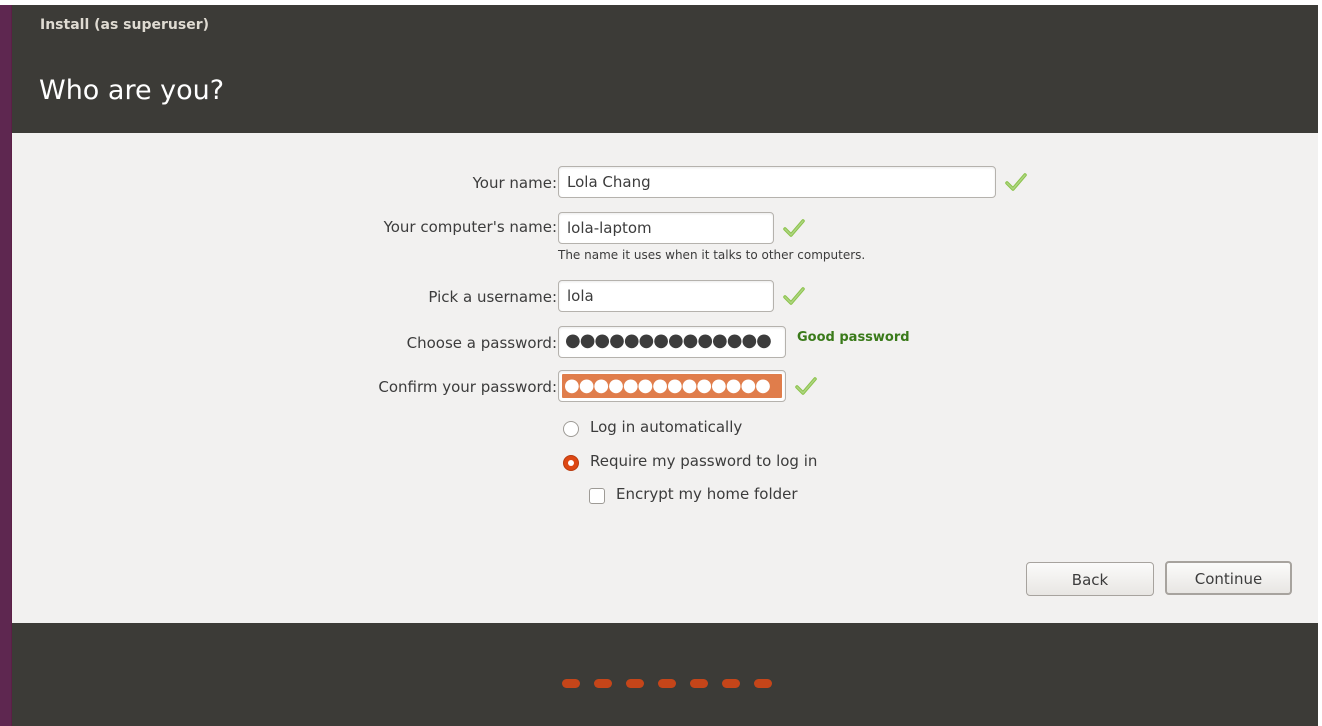 The height and width of the screenshot is (726, 1322). Describe the element at coordinates (707, 494) in the screenshot. I see `encrypt-home-label: Encrypt my home folder` at that location.